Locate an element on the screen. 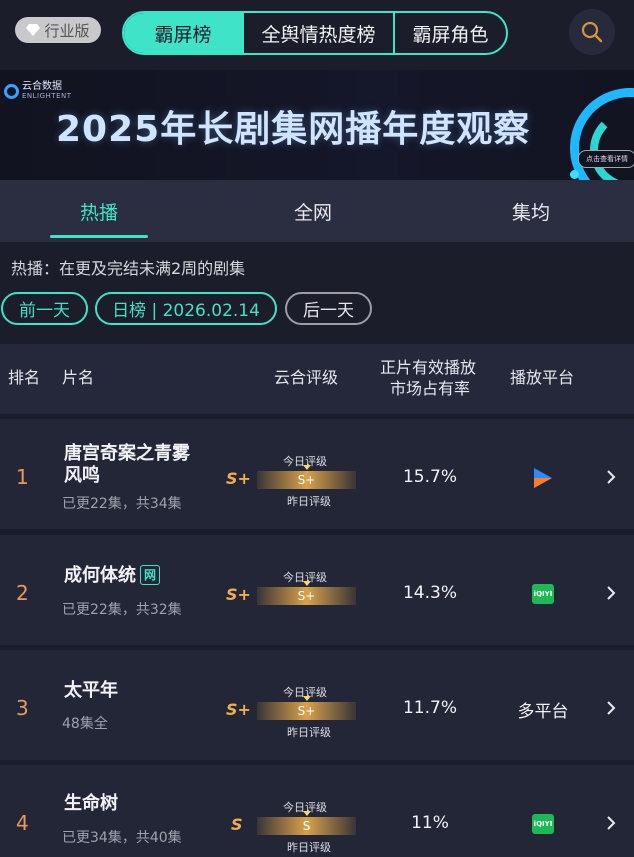  next-day-button: 后一天 is located at coordinates (328, 308).